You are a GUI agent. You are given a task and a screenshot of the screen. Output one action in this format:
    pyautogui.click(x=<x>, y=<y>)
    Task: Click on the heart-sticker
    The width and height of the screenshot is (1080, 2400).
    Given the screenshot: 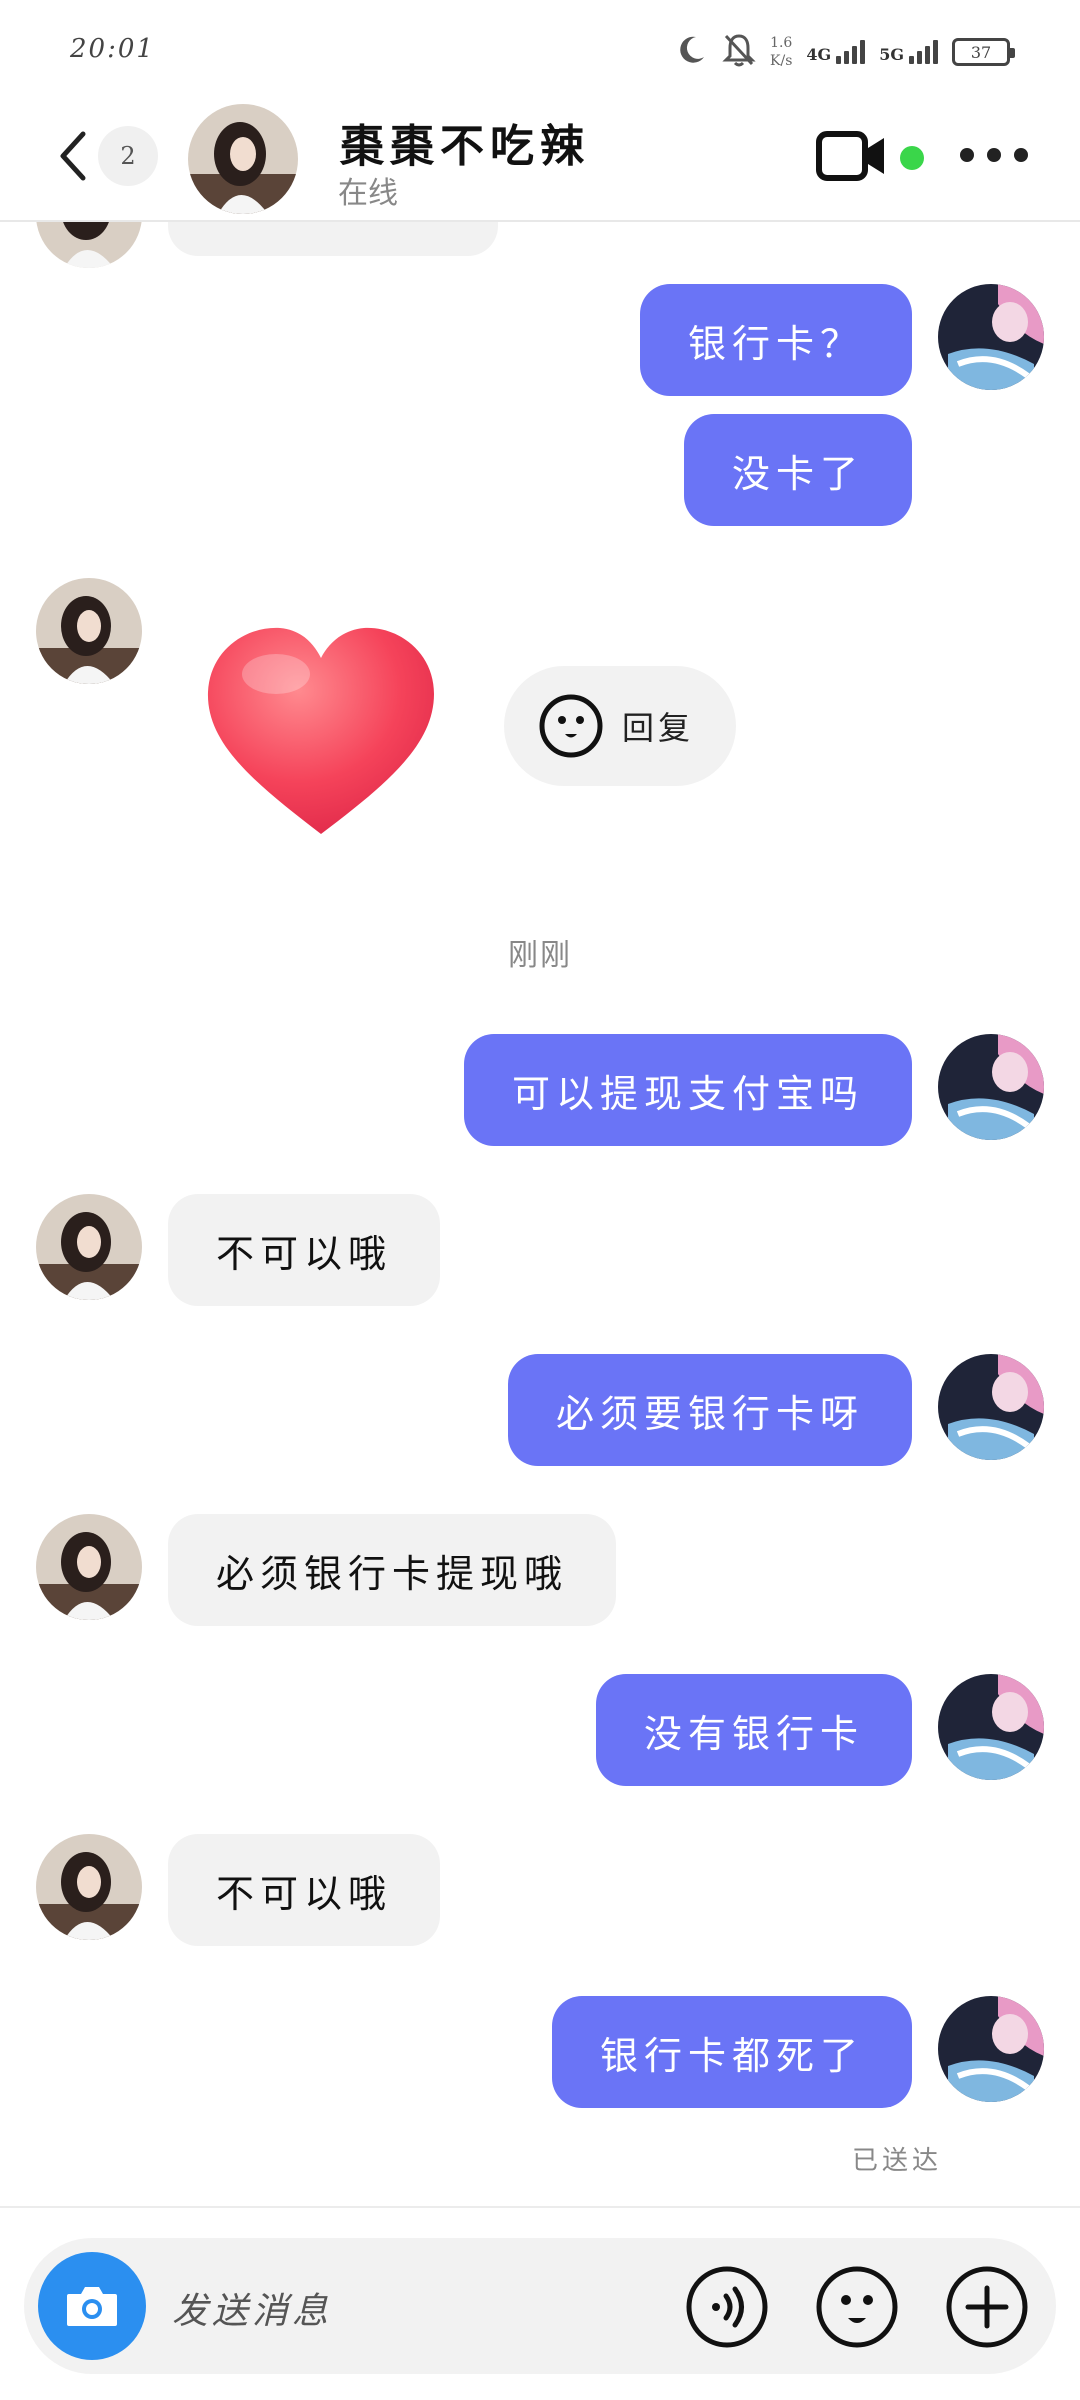 What is the action you would take?
    pyautogui.click(x=321, y=734)
    